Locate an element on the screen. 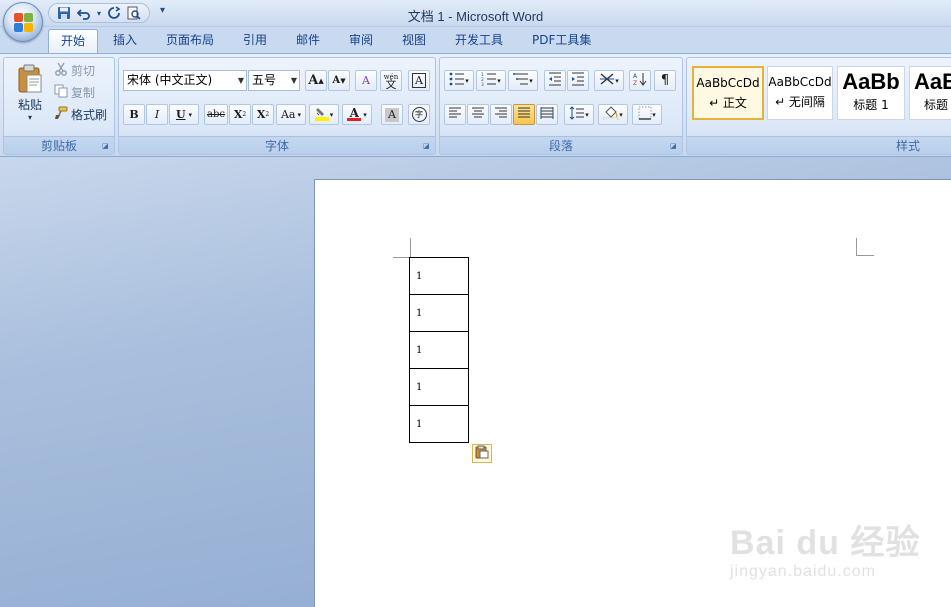 Image resolution: width=951 pixels, height=607 pixels. quick-access-toolbar: ▾ is located at coordinates (99, 13).